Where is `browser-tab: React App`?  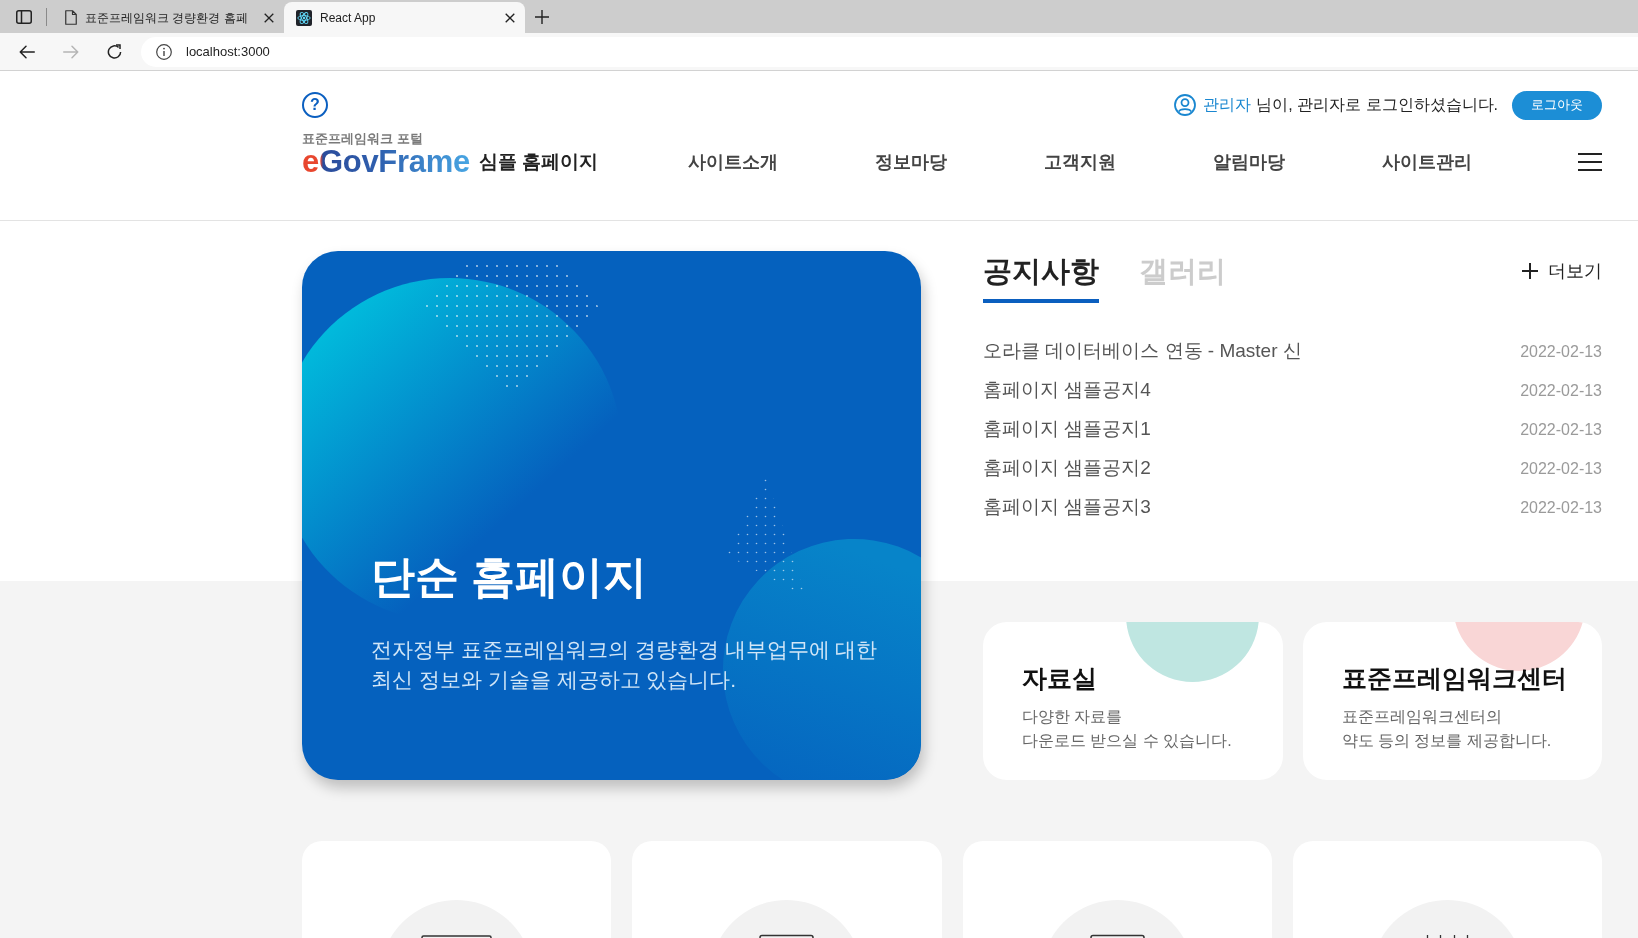 browser-tab: React App is located at coordinates (404, 17).